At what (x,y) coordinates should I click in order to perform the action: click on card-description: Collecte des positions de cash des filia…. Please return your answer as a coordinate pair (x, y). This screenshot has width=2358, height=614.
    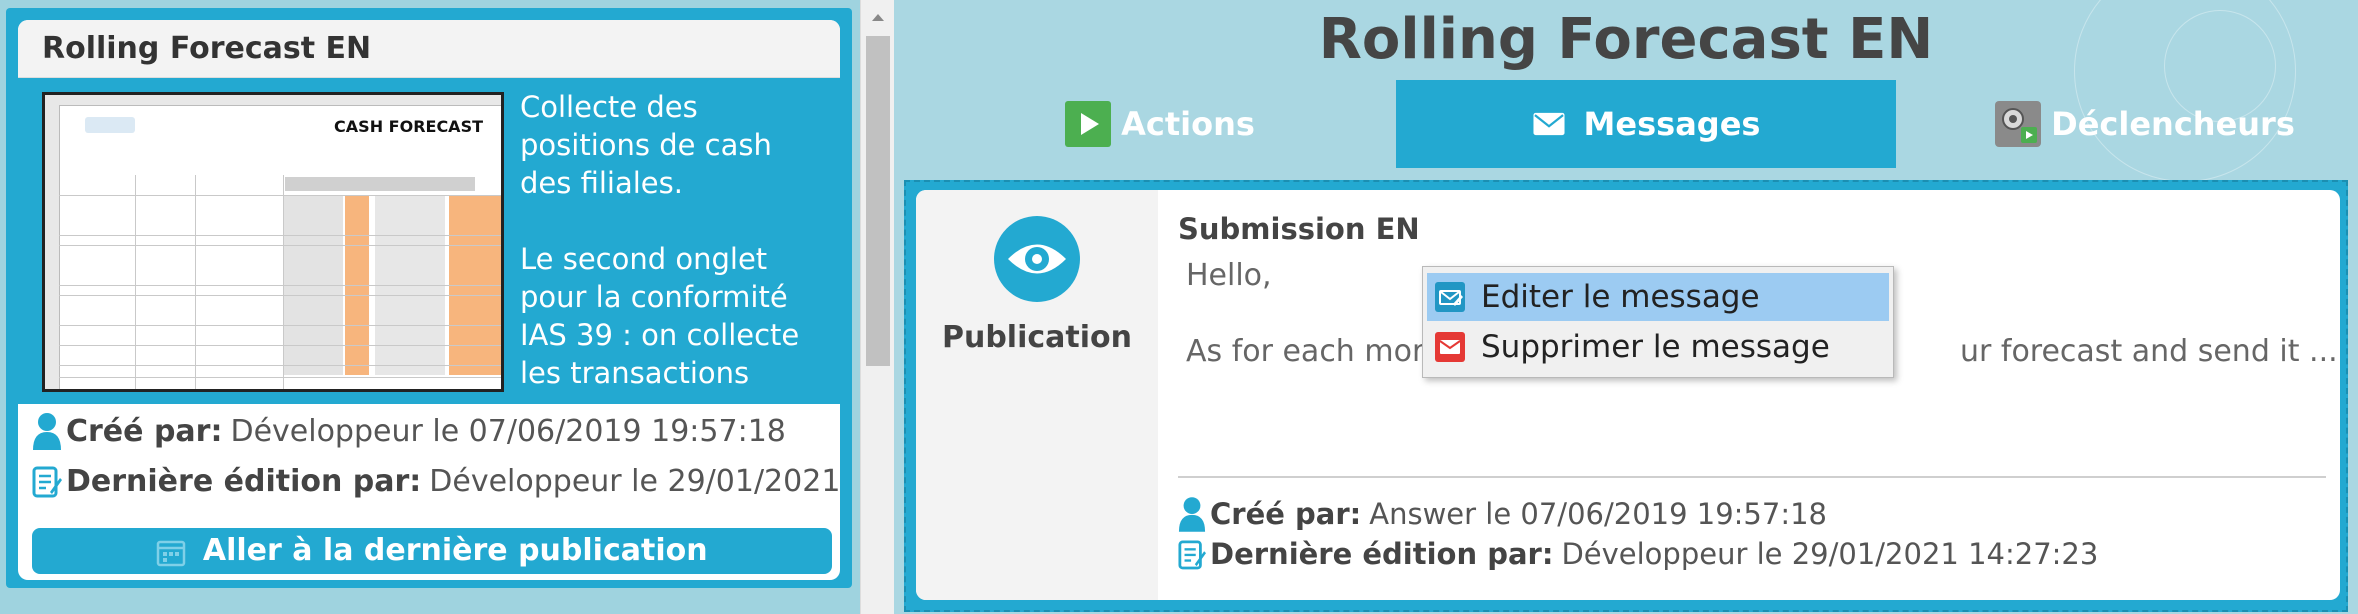
    Looking at the image, I should click on (670, 240).